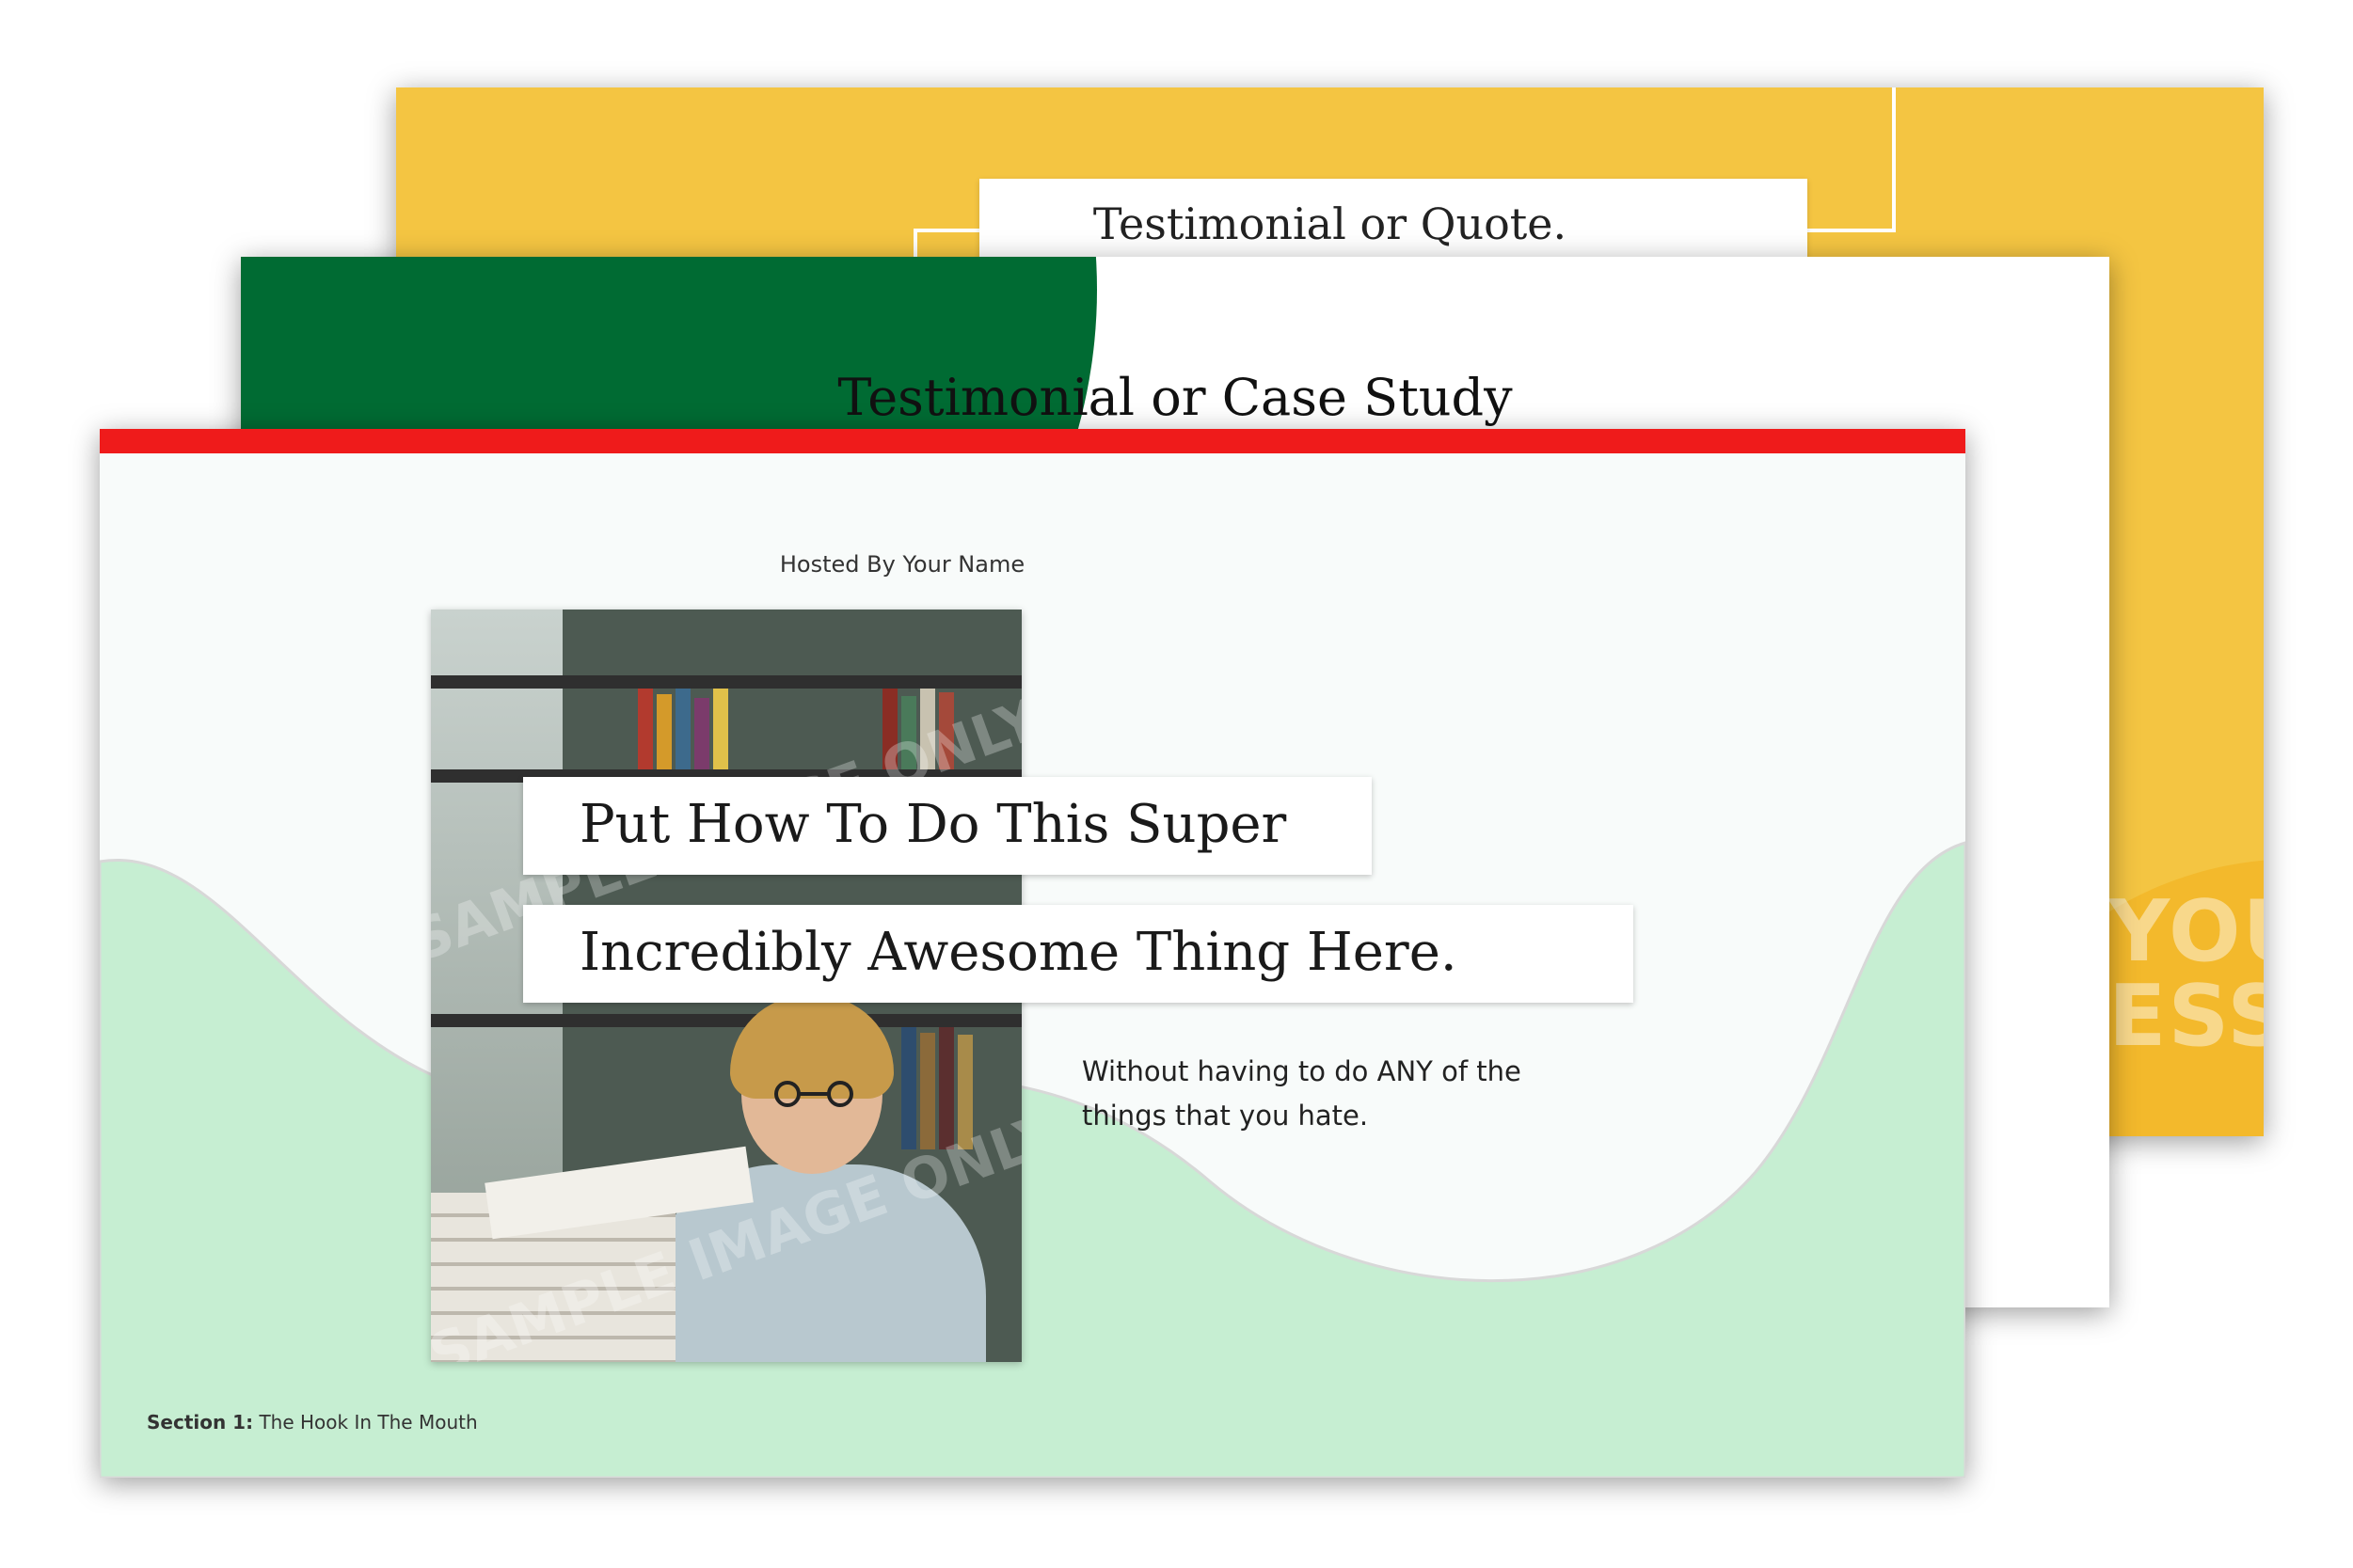  I want to click on headline-box-line-2: Incredibly Awesome Thing Here., so click(1078, 954).